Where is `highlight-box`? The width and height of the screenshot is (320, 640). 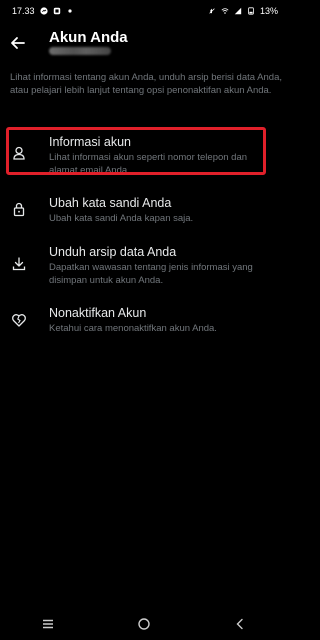 highlight-box is located at coordinates (136, 151).